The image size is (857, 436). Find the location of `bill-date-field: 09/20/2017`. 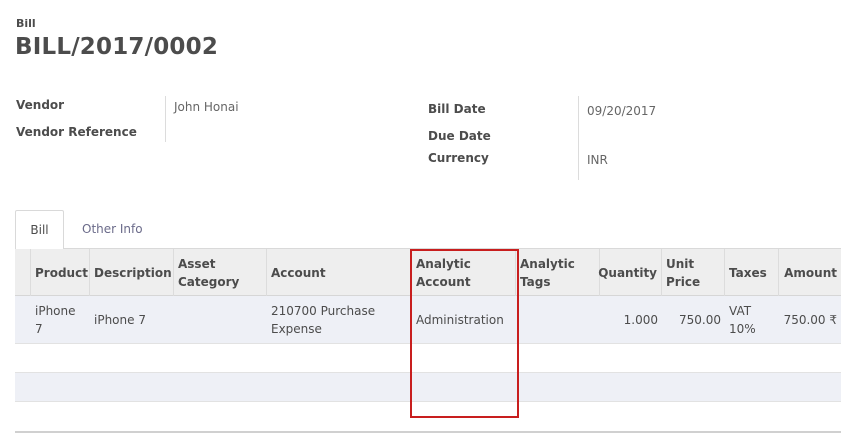

bill-date-field: 09/20/2017 is located at coordinates (621, 111).